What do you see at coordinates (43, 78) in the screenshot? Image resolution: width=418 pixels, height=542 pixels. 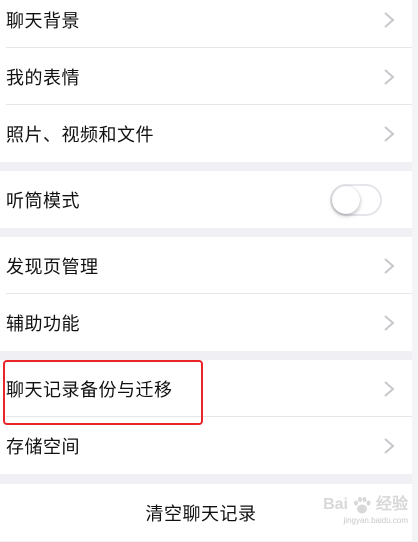 I see `row-label: 我的表情` at bounding box center [43, 78].